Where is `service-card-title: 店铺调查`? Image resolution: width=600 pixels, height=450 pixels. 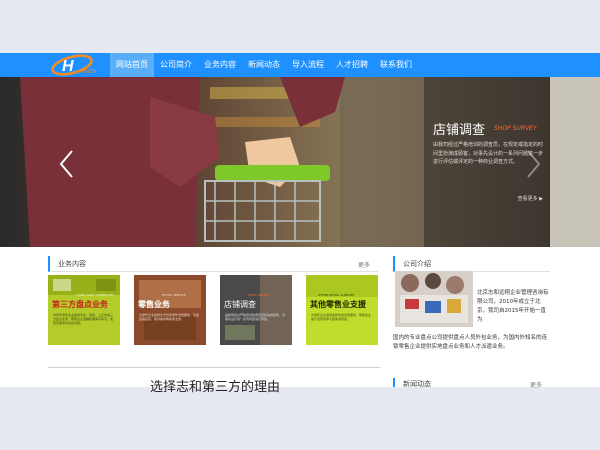
service-card-title: 店铺调查 is located at coordinates (240, 304).